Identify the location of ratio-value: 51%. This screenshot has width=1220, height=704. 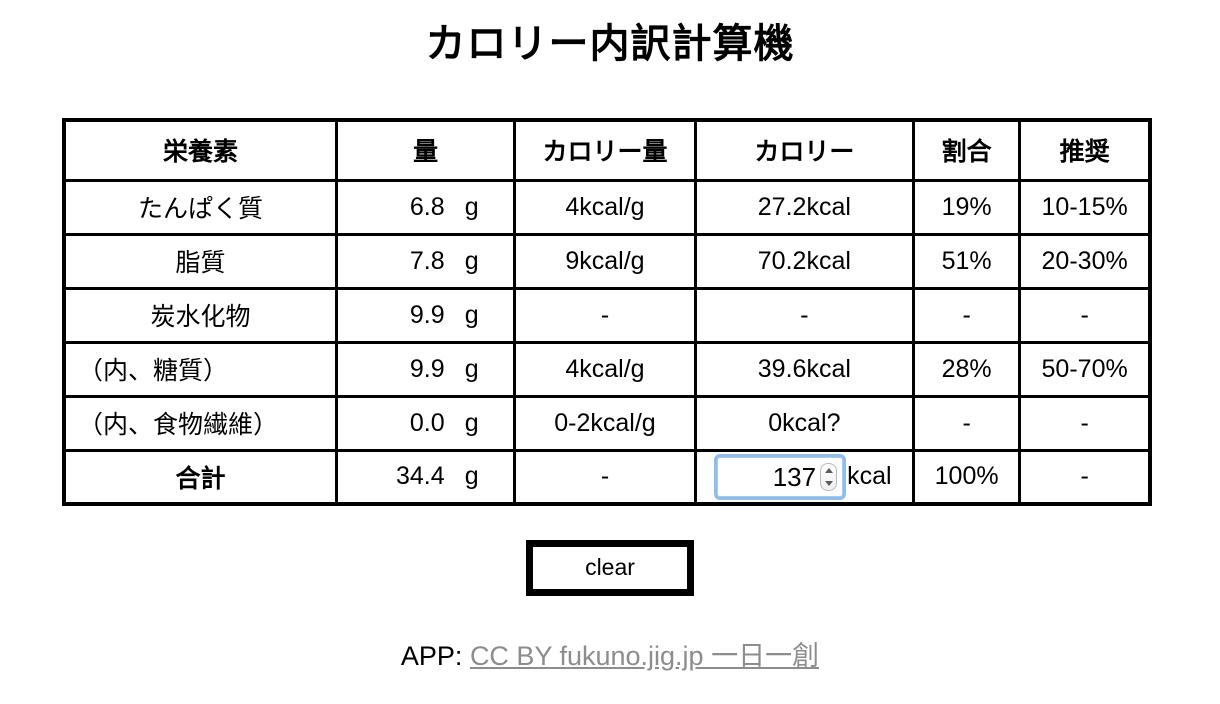
(967, 261).